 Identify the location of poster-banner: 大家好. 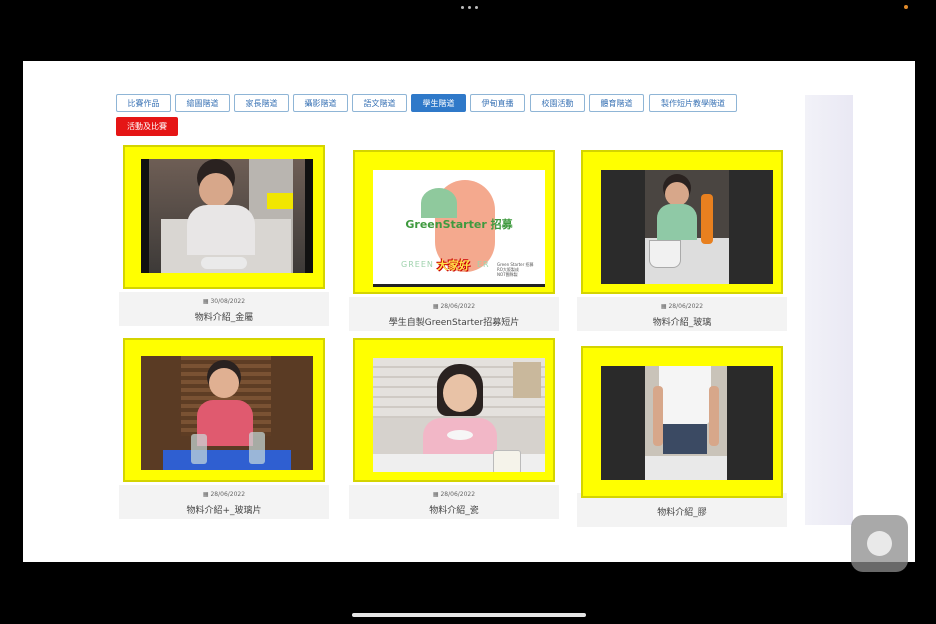
(453, 265).